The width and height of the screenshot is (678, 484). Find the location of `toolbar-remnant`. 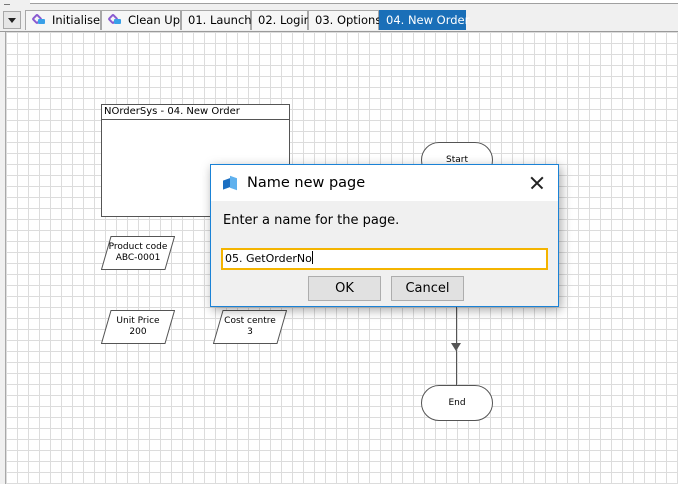

toolbar-remnant is located at coordinates (7, 2).